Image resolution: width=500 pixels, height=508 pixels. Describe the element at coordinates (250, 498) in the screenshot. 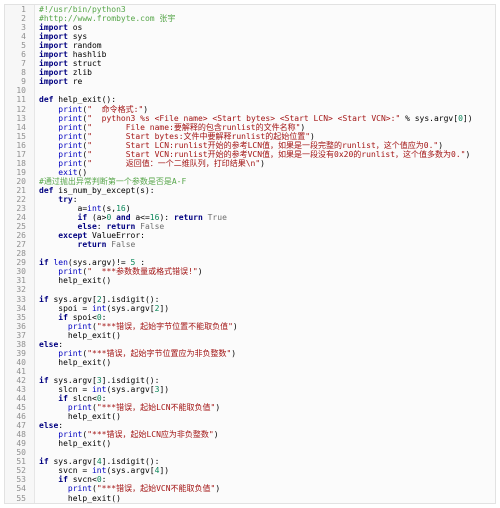

I see `code-line: 55 help_exit()` at that location.